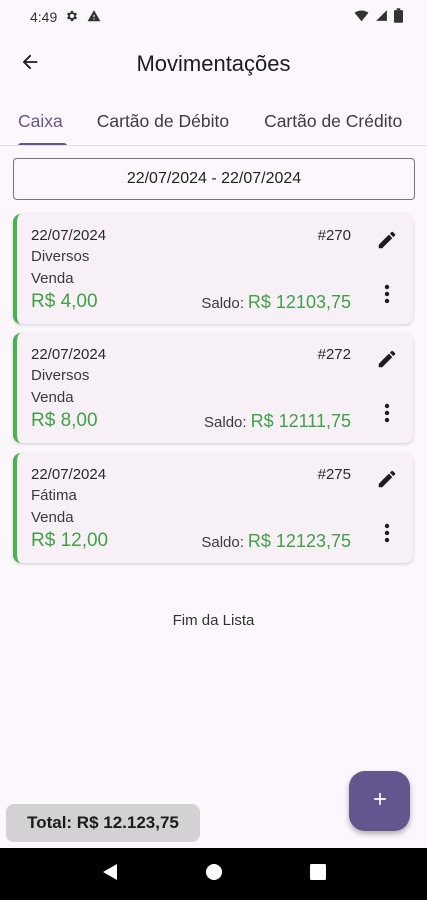  Describe the element at coordinates (334, 235) in the screenshot. I see `transaction-id: #270` at that location.